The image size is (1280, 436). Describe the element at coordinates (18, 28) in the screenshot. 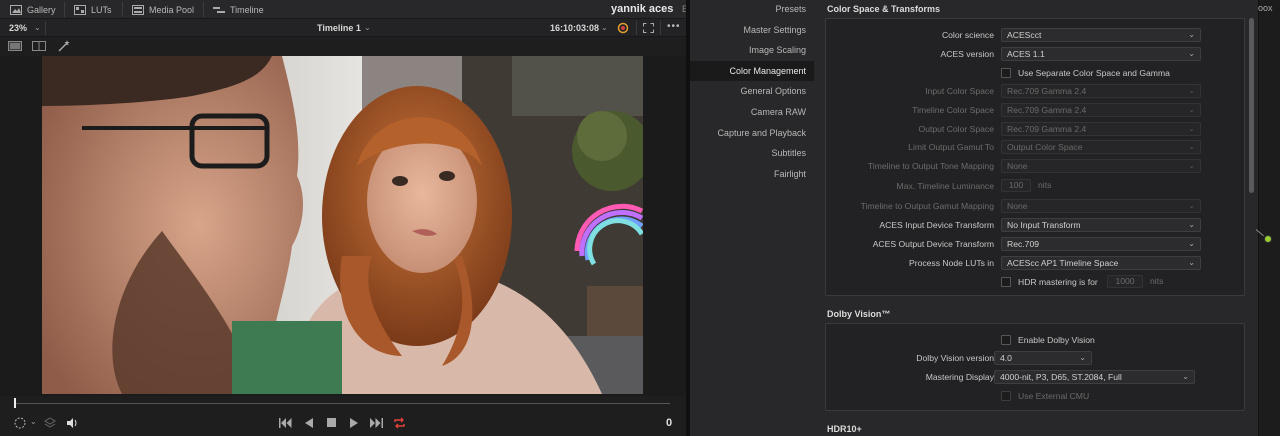

I see `zoom-level: 23%` at that location.